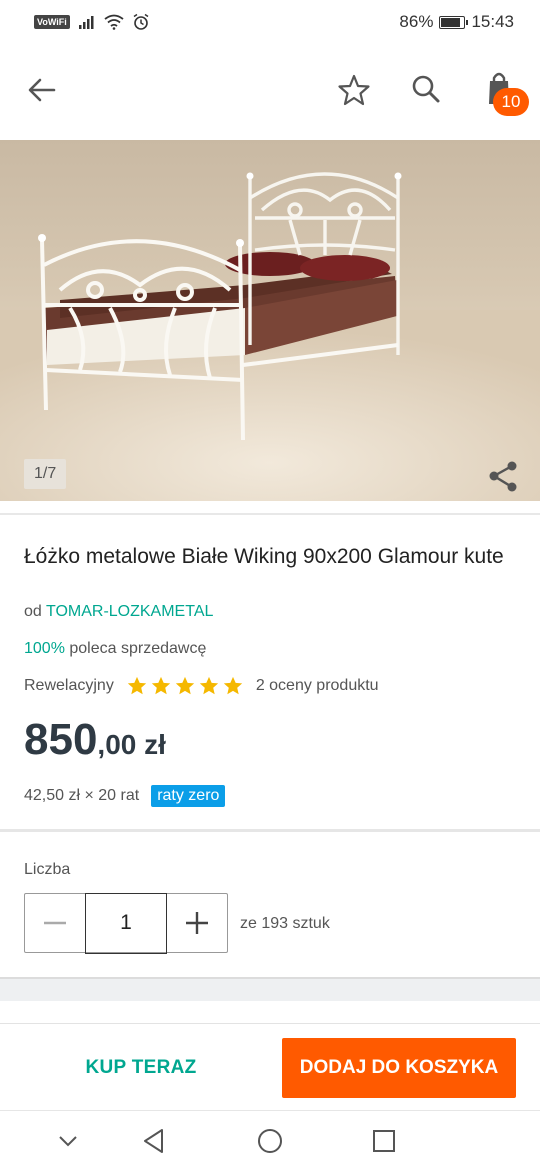  I want to click on plus-icon, so click(197, 923).